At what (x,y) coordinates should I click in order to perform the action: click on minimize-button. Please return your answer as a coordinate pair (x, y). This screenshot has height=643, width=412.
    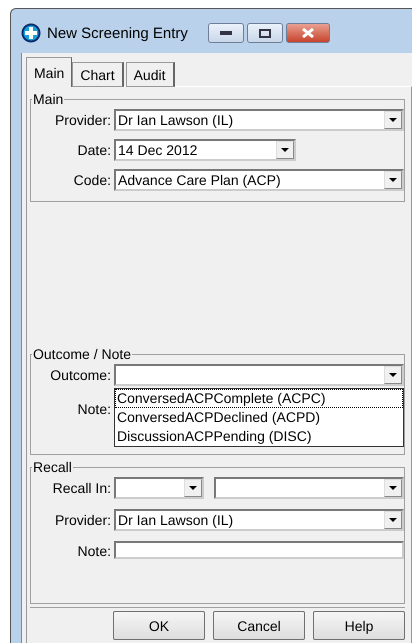
    Looking at the image, I should click on (226, 33).